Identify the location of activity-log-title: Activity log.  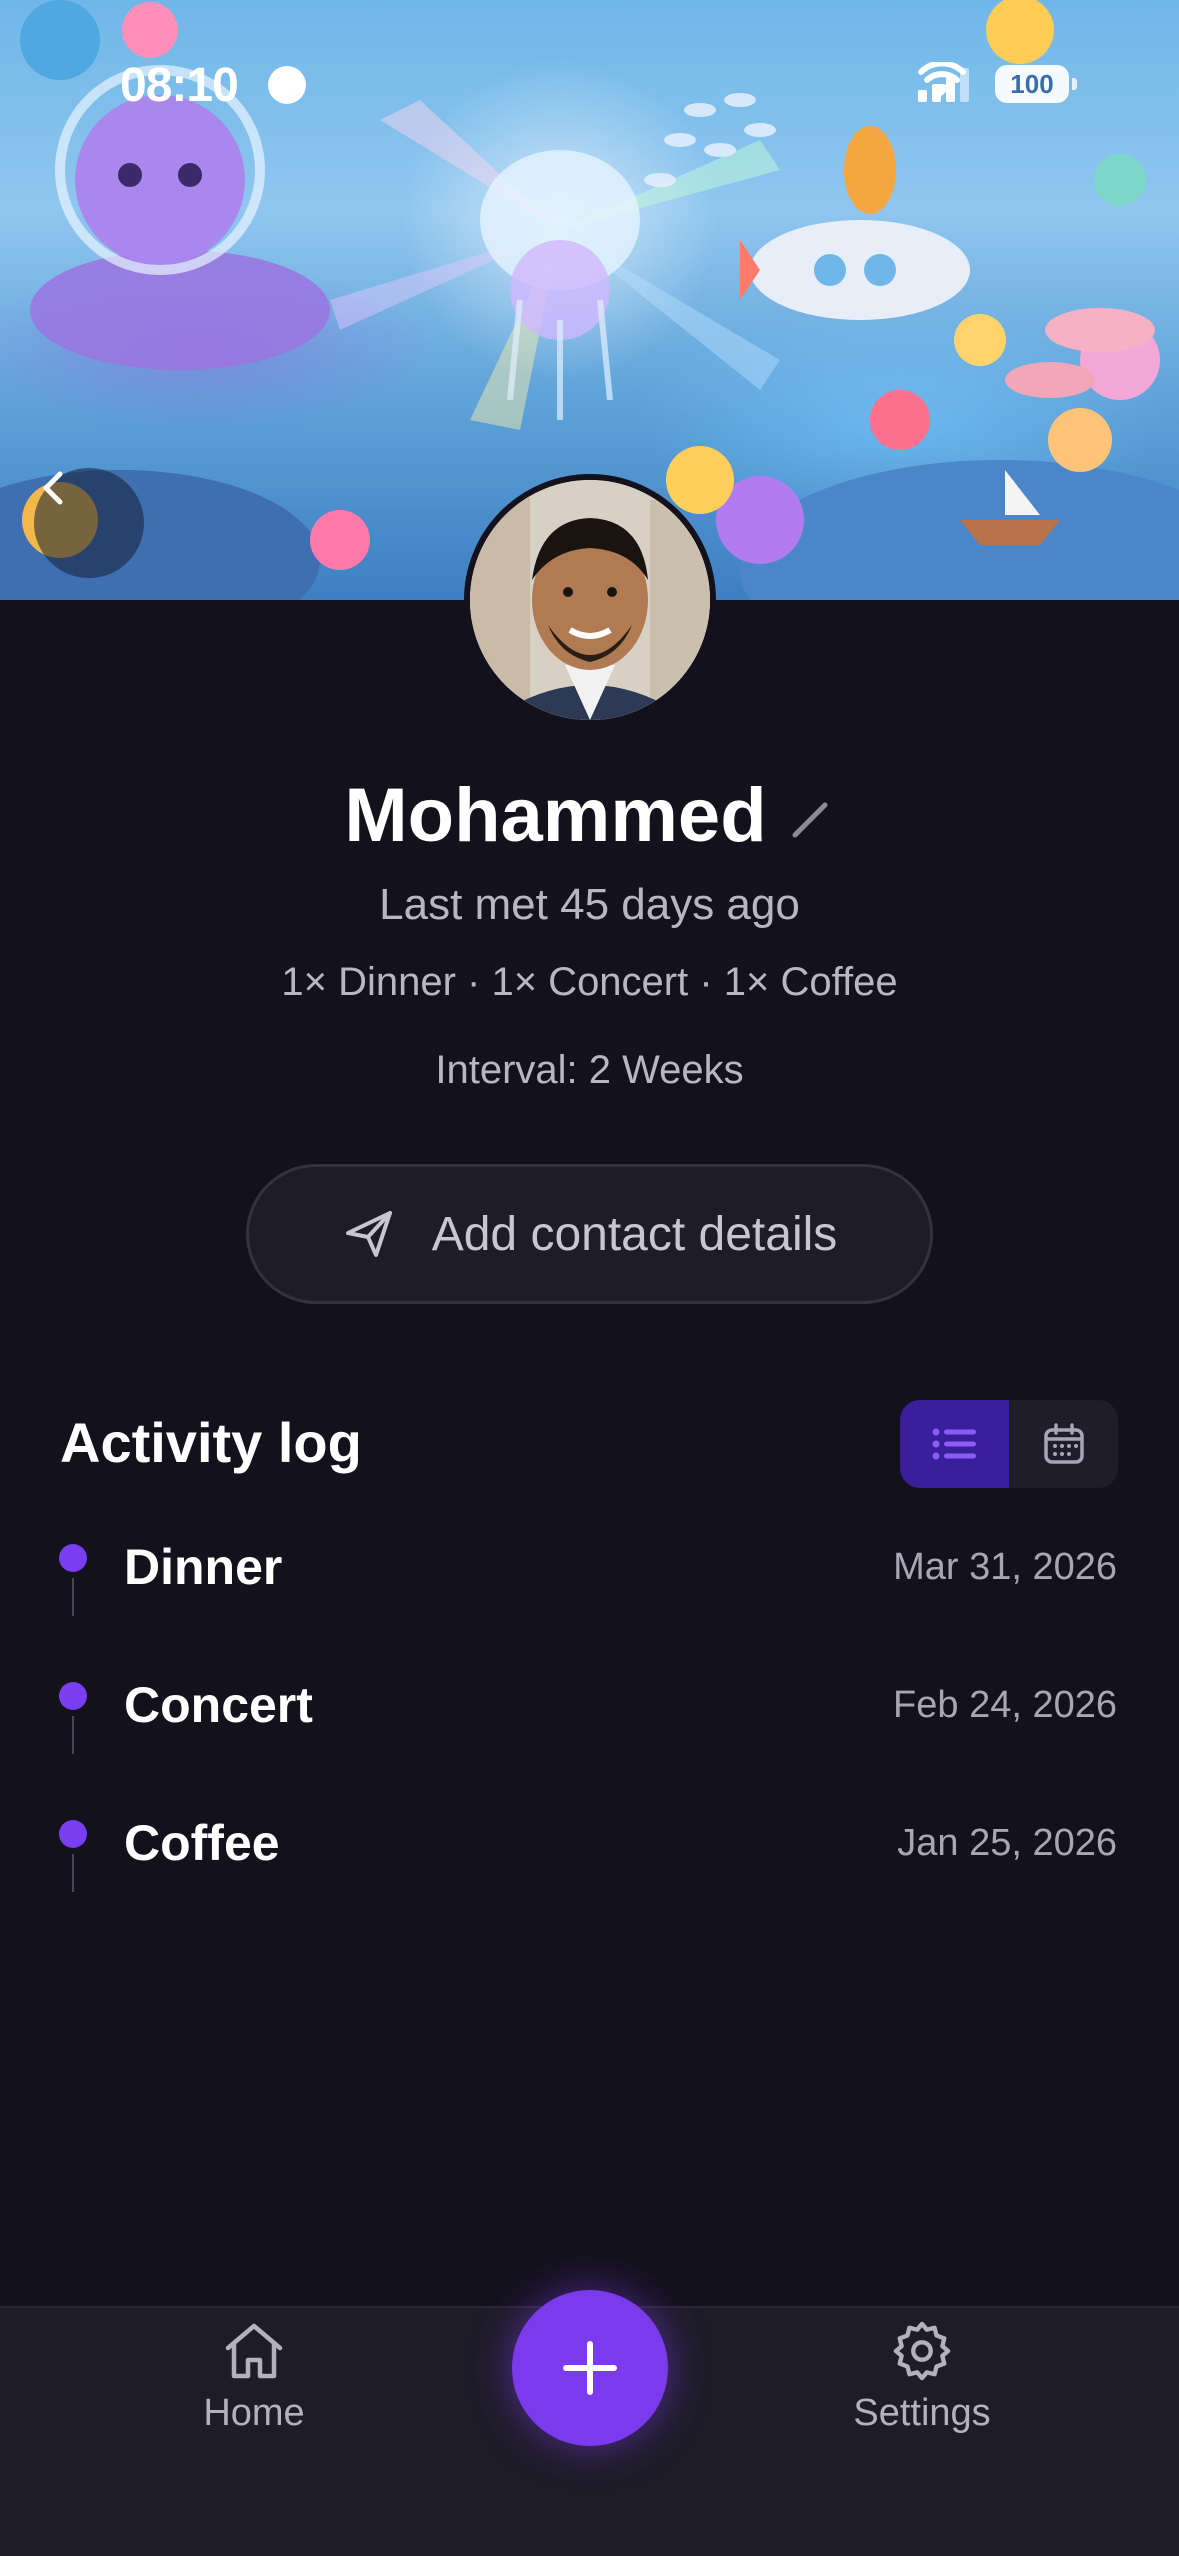
(211, 1442).